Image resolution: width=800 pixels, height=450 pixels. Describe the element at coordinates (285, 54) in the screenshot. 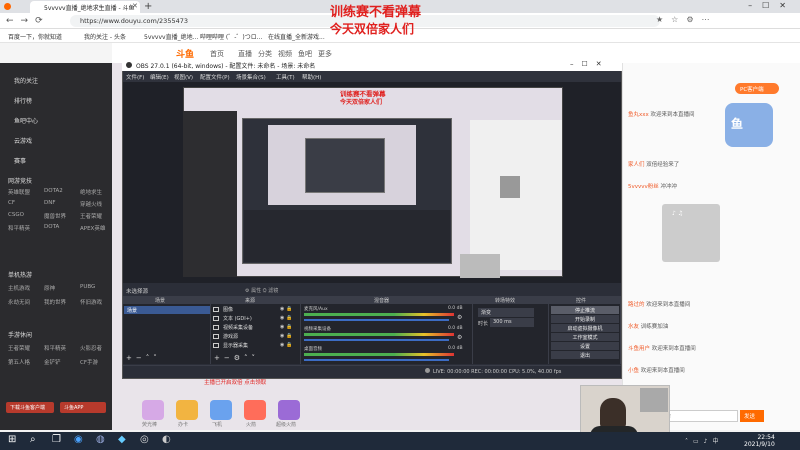

I see `nav-video: 视频` at that location.